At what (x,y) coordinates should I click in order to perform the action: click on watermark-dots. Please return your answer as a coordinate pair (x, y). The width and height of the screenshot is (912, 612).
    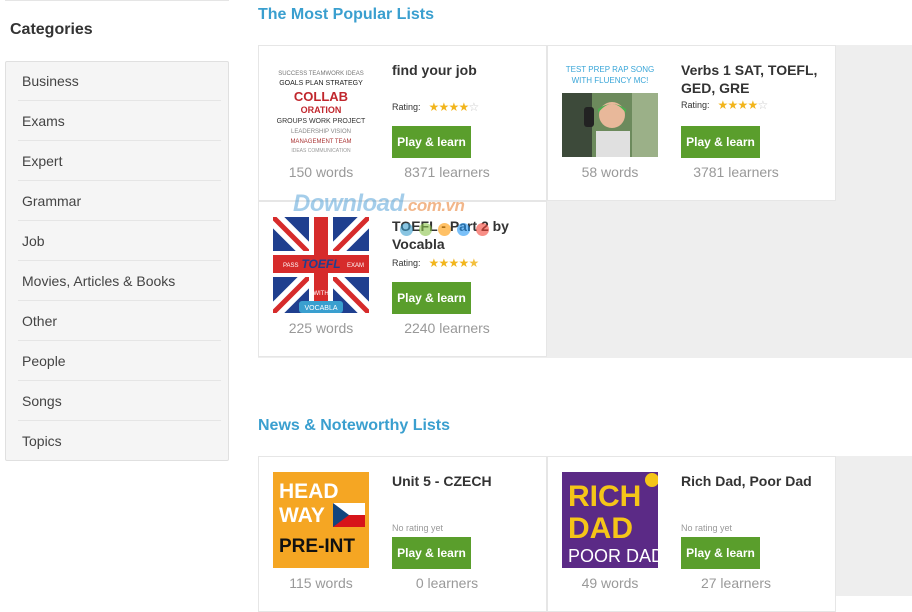
    Looking at the image, I should click on (444, 229).